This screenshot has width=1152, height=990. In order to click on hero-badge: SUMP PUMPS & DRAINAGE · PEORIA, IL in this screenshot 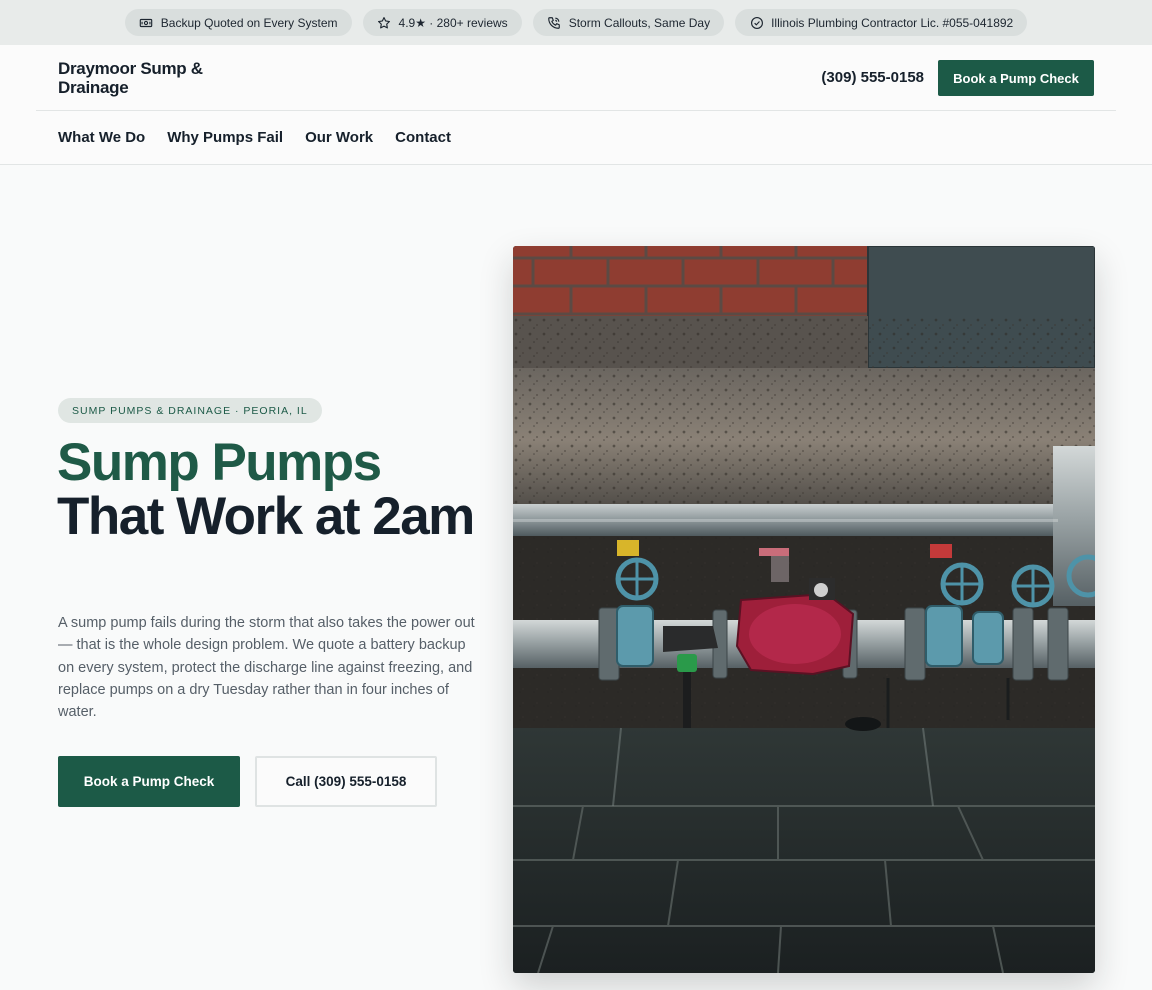, I will do `click(190, 410)`.